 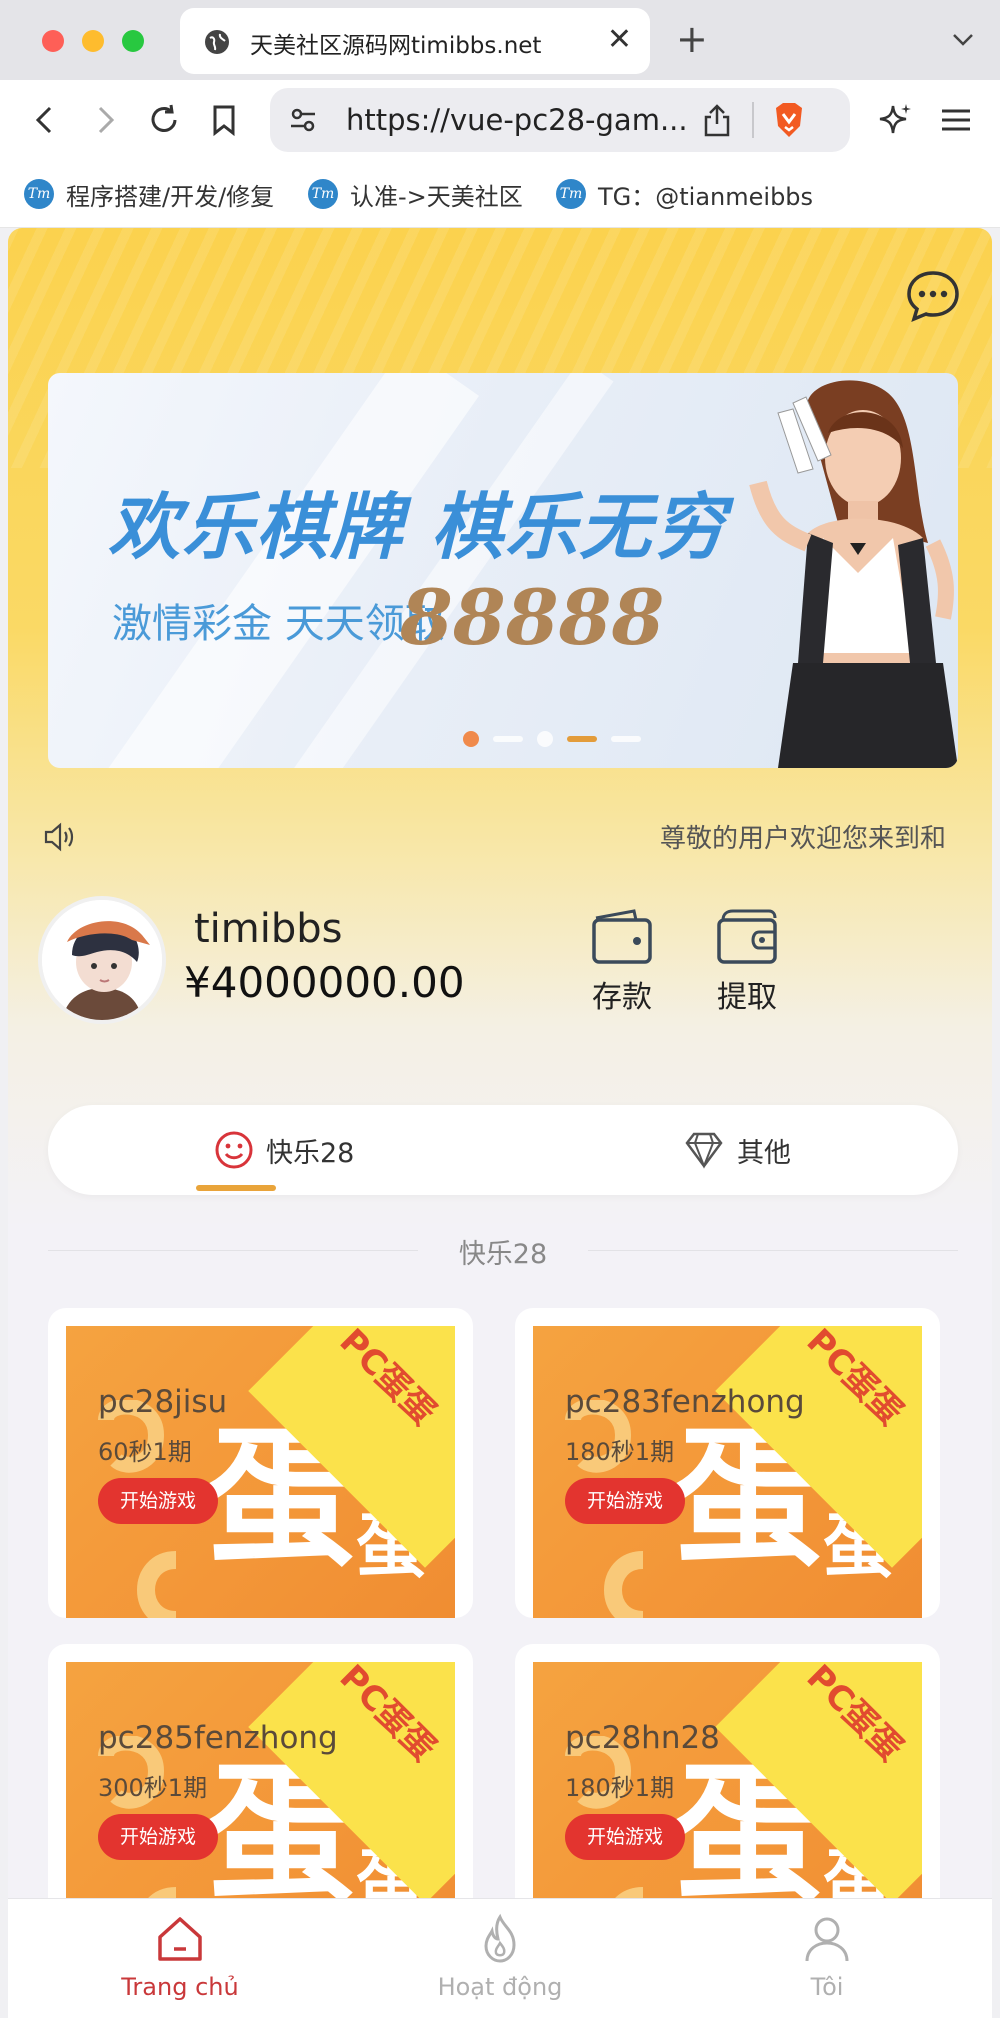 What do you see at coordinates (933, 296) in the screenshot?
I see `chat-bubble-icon` at bounding box center [933, 296].